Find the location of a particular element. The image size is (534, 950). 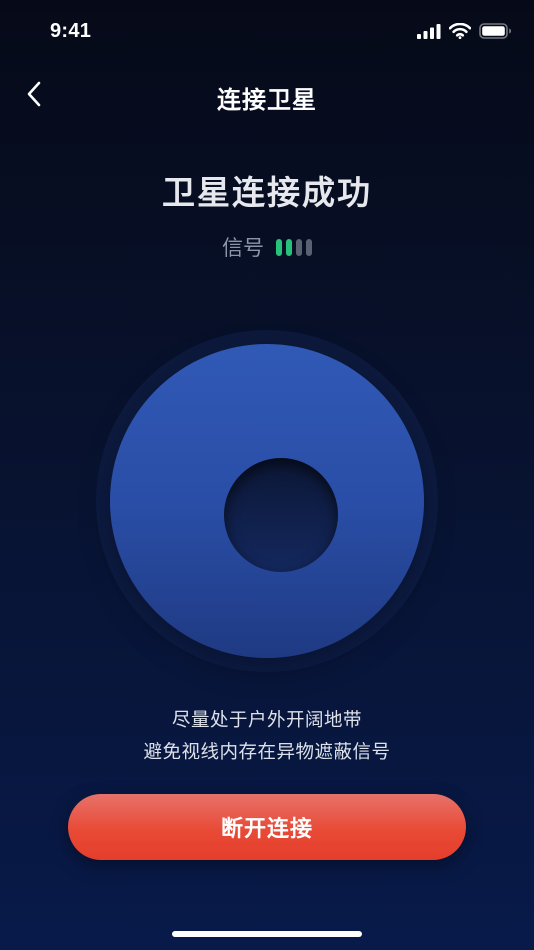

signal-strength-bars is located at coordinates (294, 247).